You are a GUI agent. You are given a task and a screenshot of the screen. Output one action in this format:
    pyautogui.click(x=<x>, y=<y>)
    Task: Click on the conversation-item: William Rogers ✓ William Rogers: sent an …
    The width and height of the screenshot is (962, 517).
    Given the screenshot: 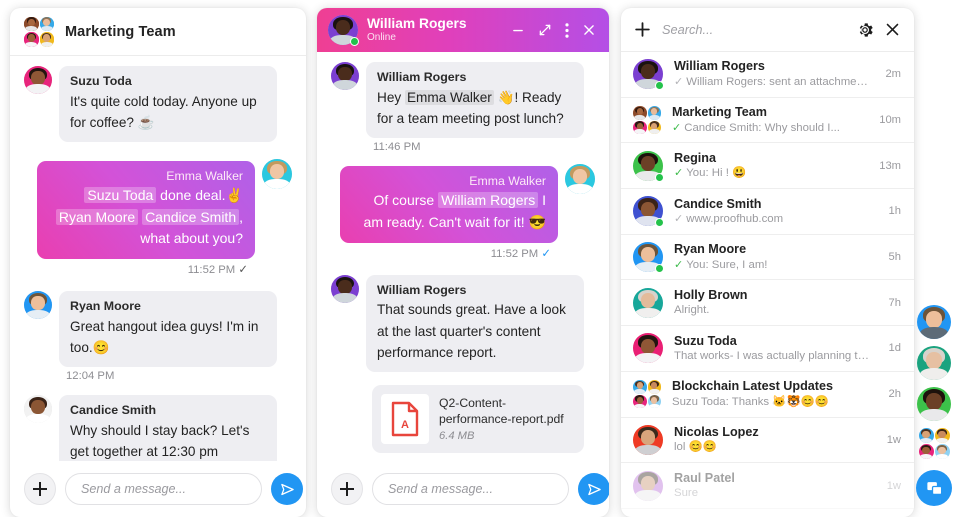 What is the action you would take?
    pyautogui.click(x=767, y=75)
    